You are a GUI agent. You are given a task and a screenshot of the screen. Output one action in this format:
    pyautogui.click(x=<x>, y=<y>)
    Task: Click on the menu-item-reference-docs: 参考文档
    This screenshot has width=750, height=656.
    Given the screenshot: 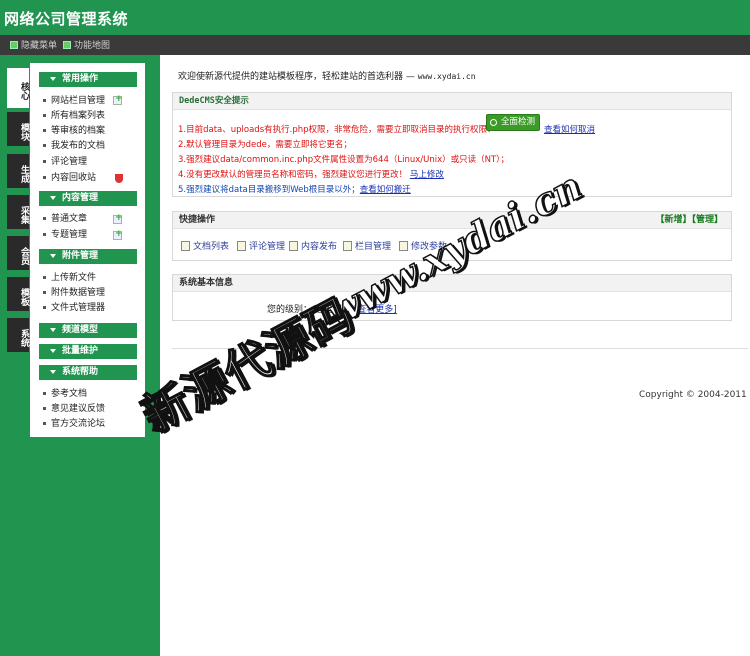 What is the action you would take?
    pyautogui.click(x=65, y=394)
    